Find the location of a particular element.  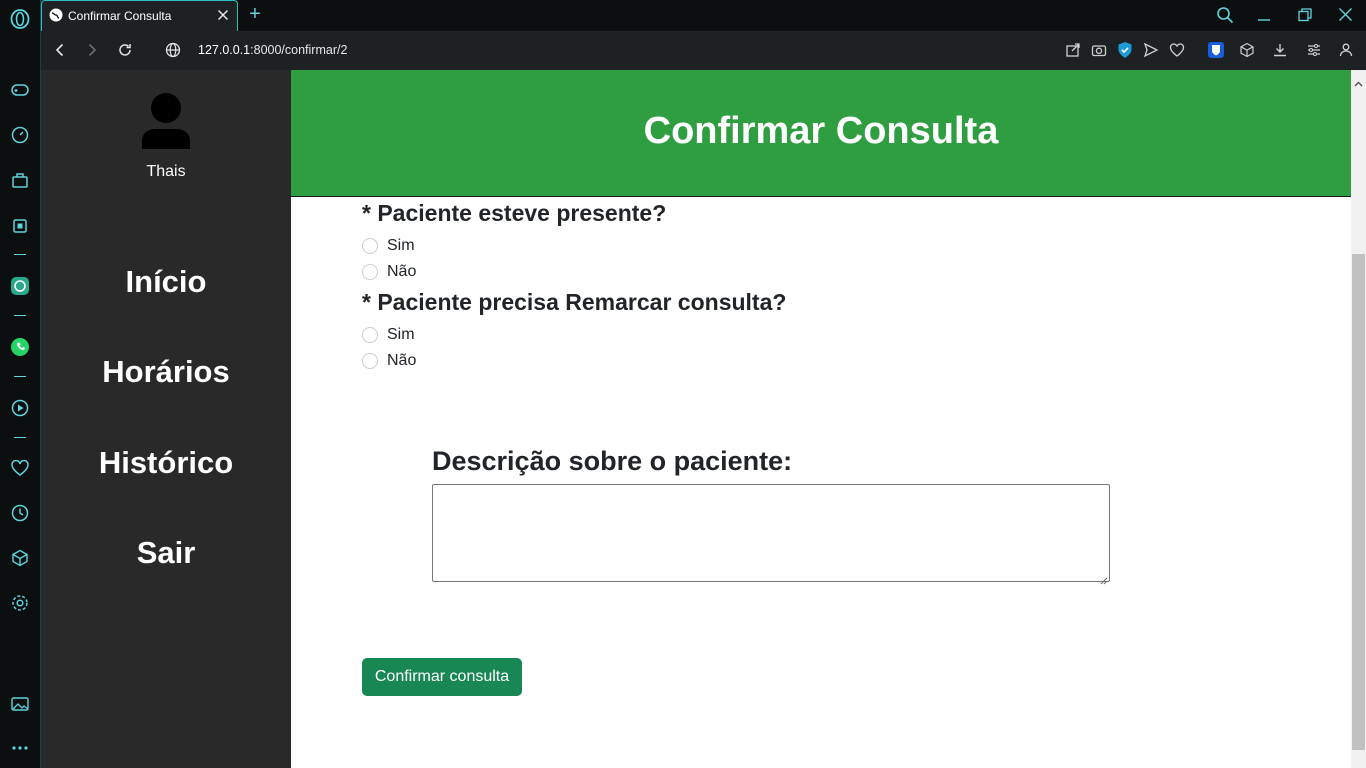

radio-present-nao: Não is located at coordinates (389, 272).